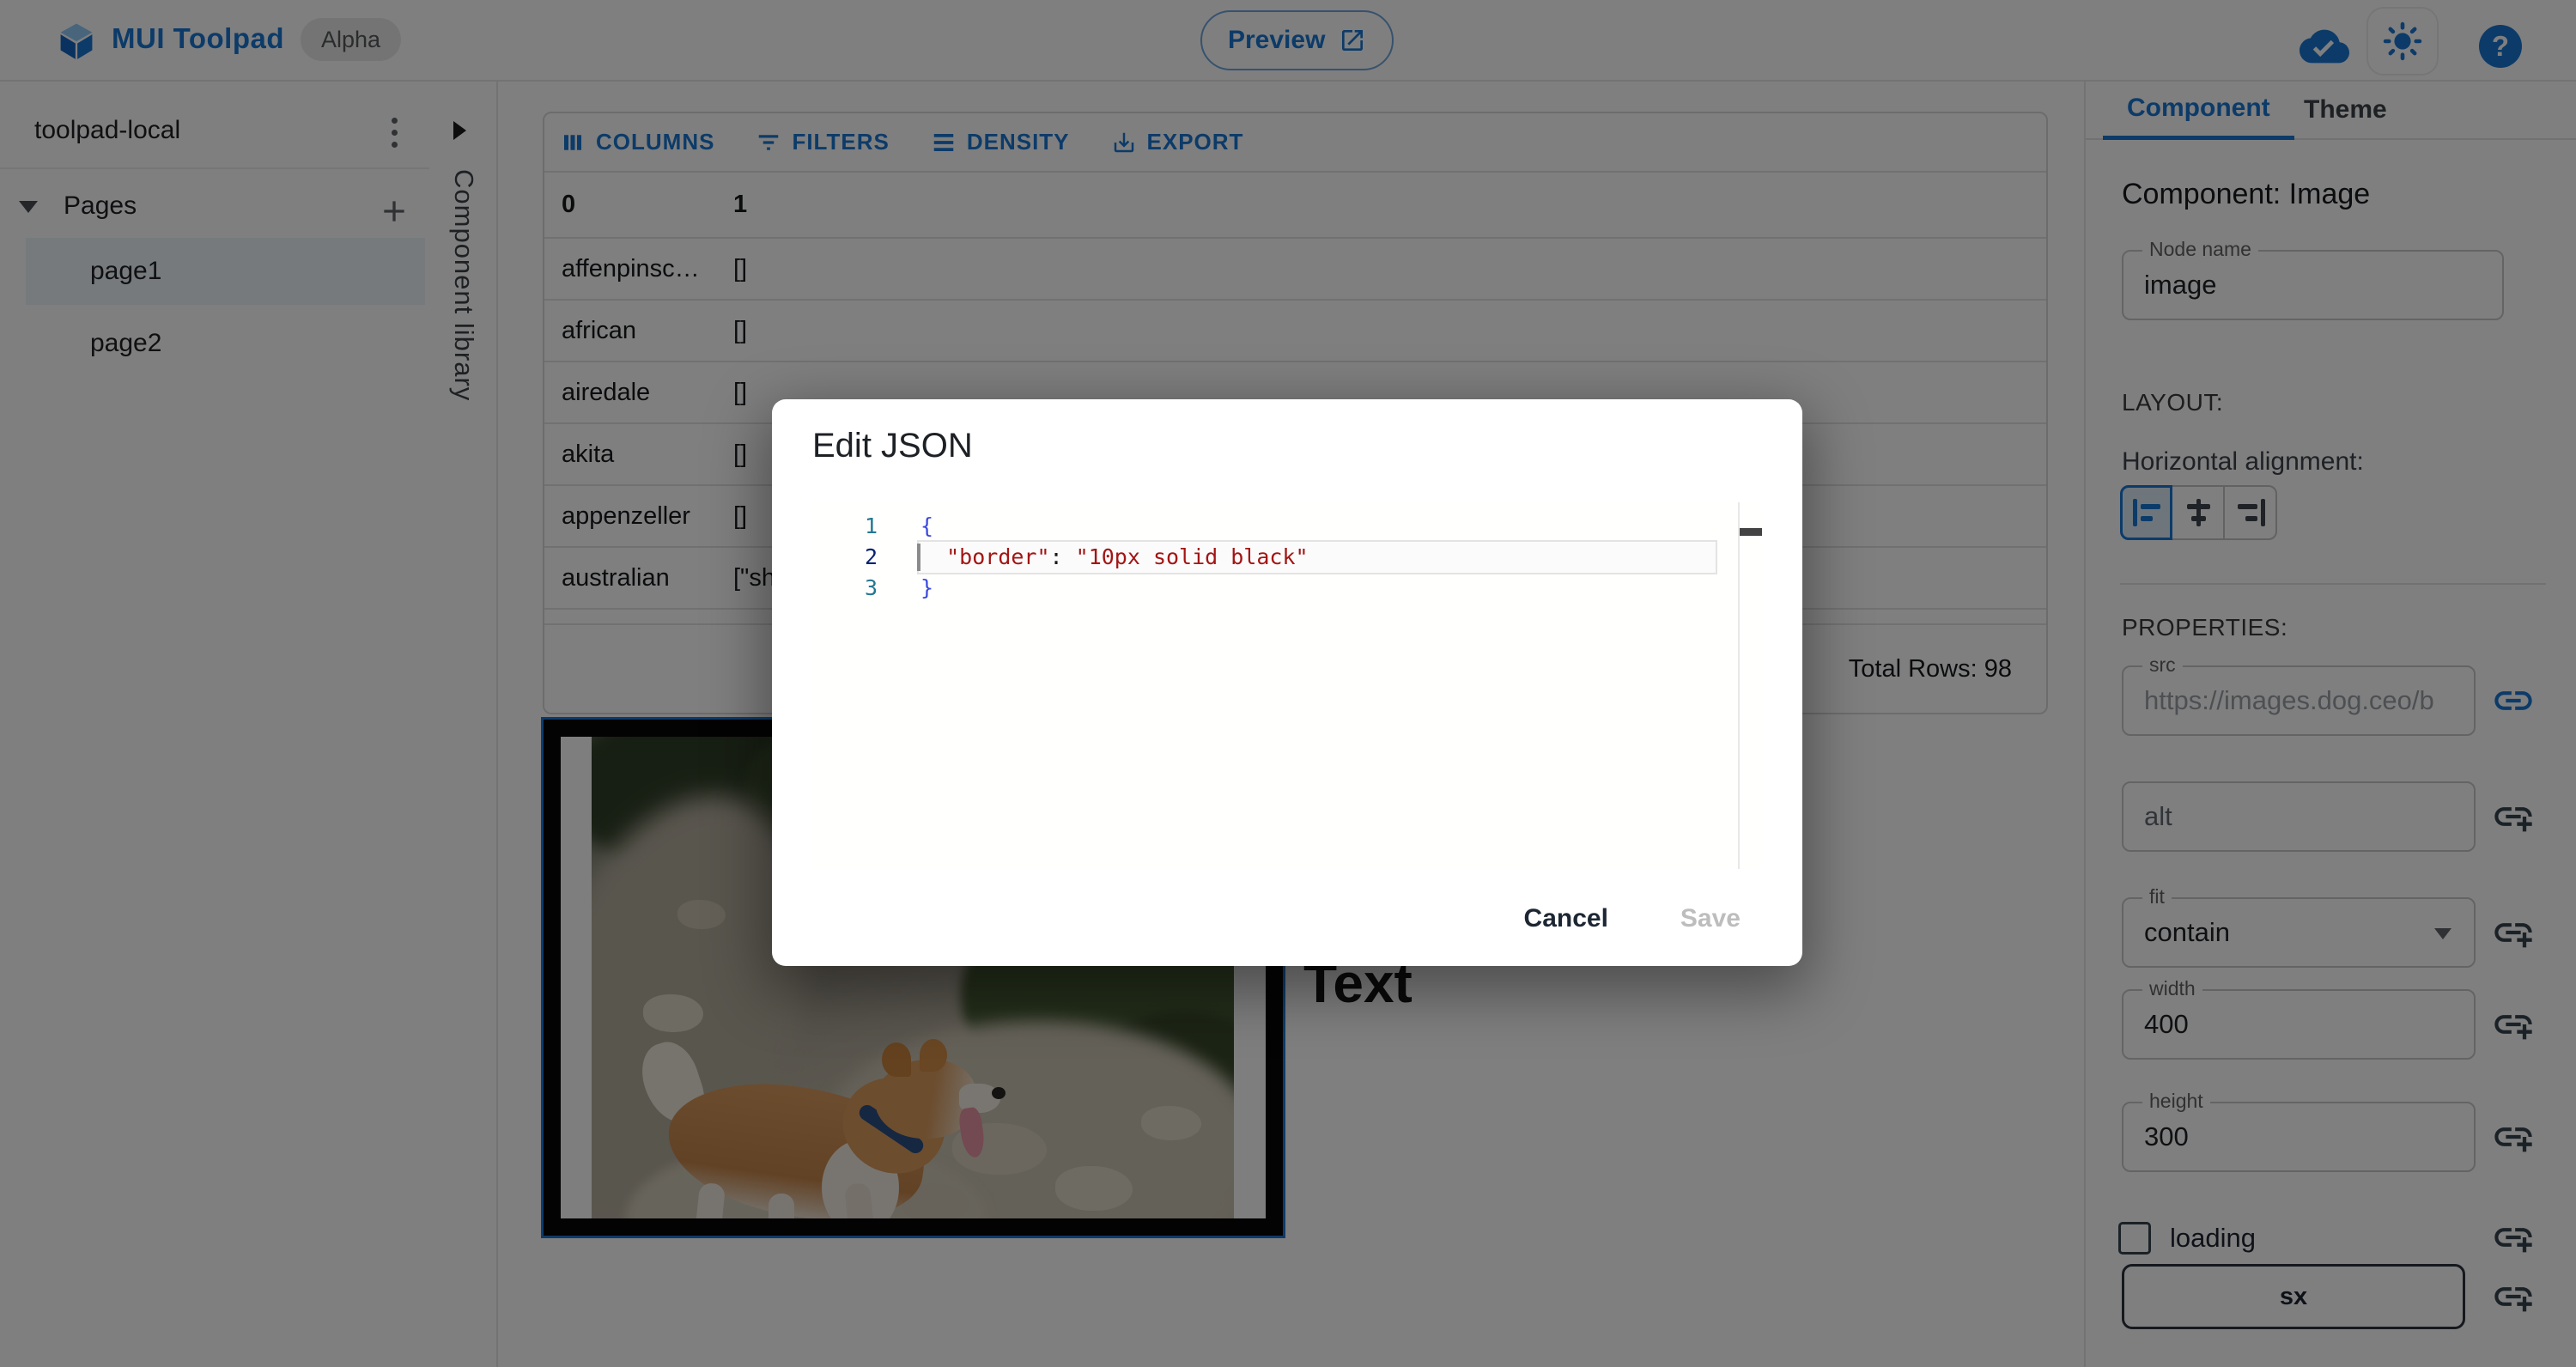  I want to click on json-code-editor: 1 { 2 "border": "10px solid black" 3 }, so click(1287, 685).